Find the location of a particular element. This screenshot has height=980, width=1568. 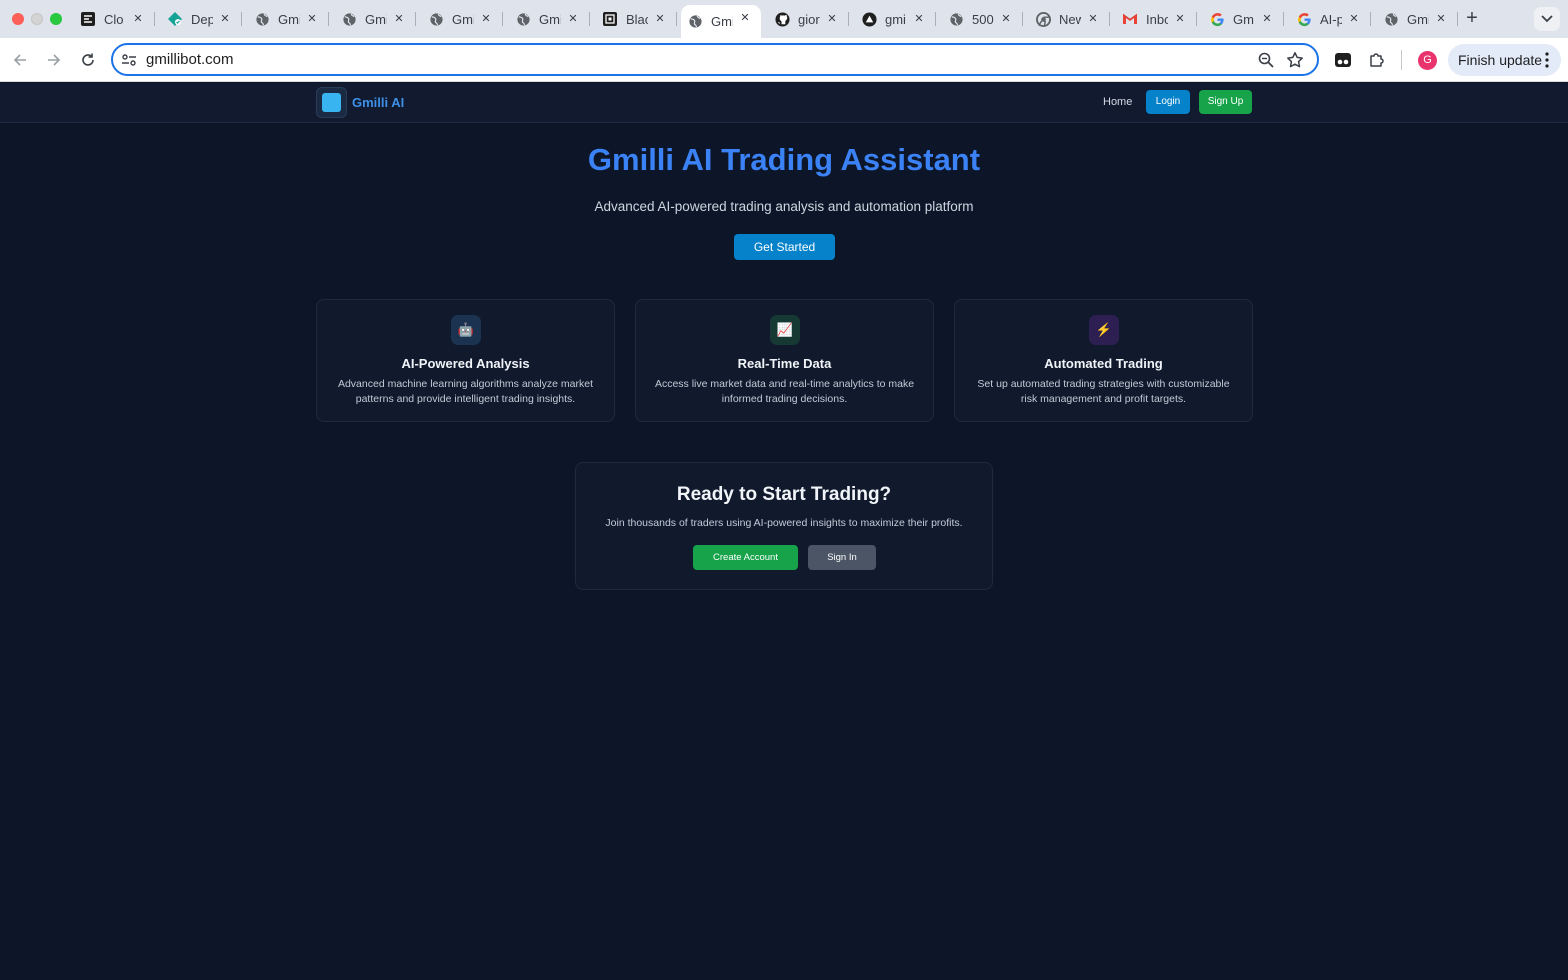

browser-tab: New ✕ is located at coordinates (1069, 19).